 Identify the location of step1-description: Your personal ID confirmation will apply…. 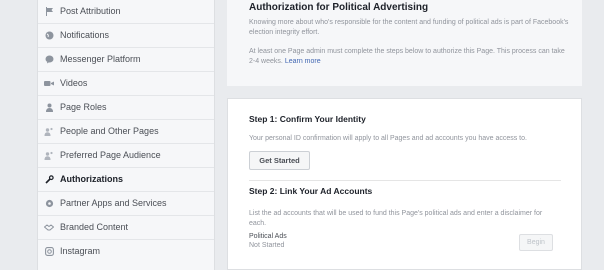
(388, 138).